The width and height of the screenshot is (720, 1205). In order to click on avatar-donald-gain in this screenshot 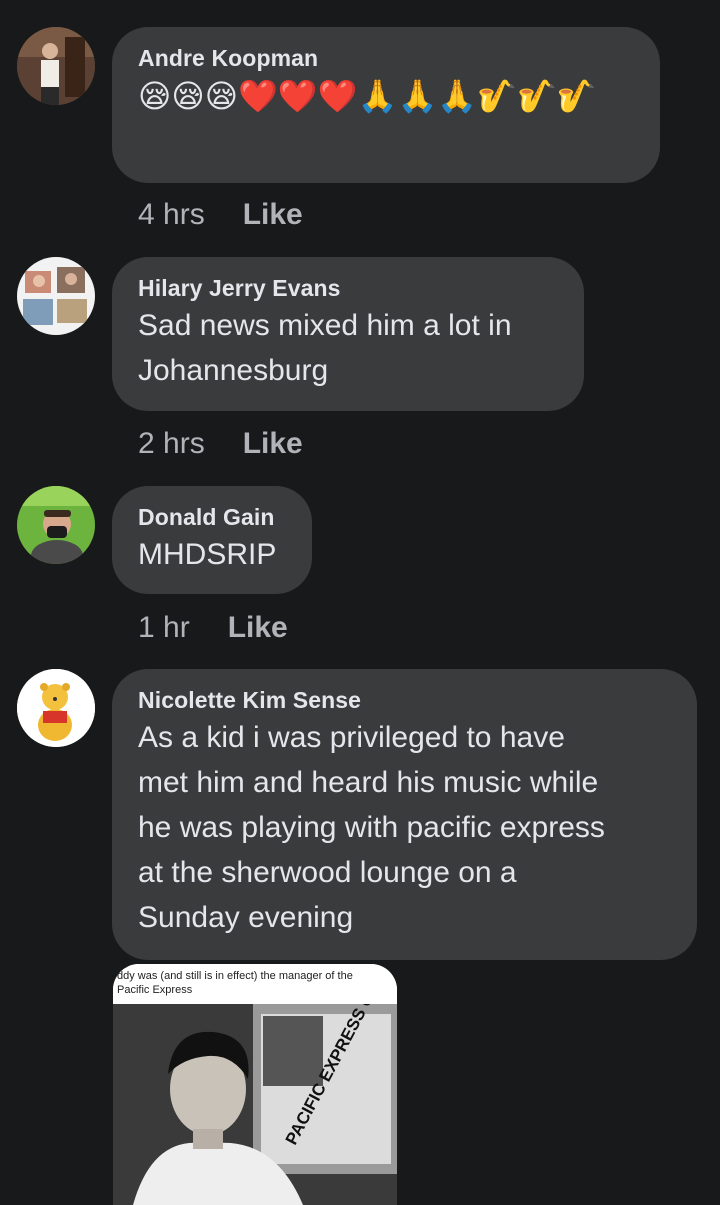, I will do `click(56, 525)`.